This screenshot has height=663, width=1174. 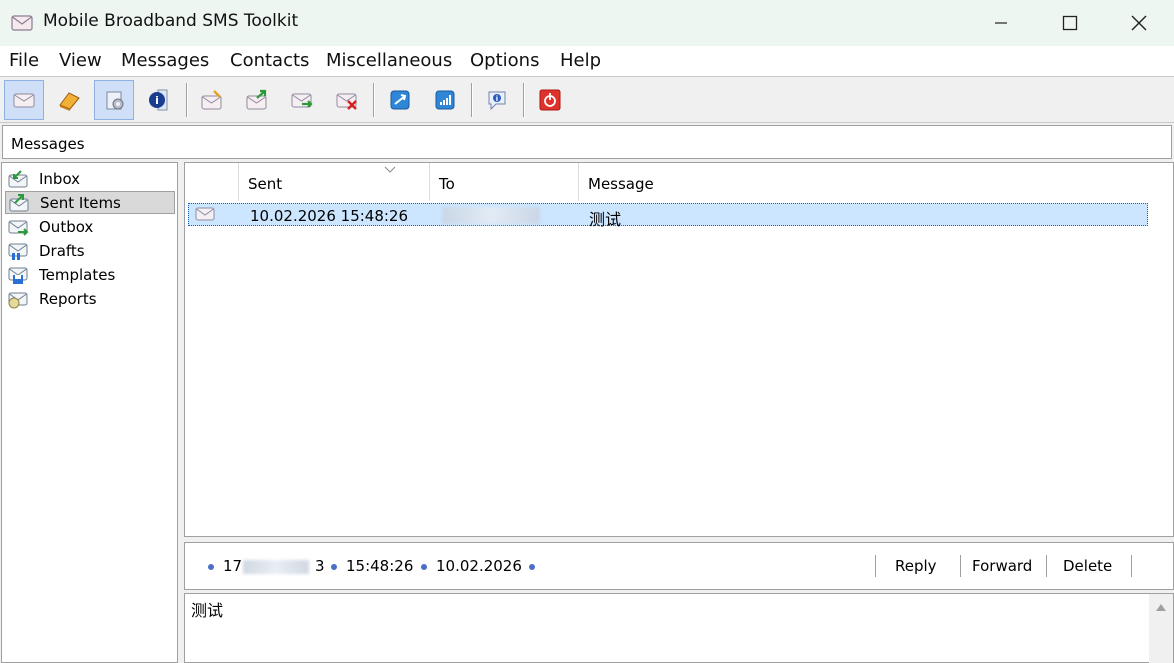 What do you see at coordinates (77, 274) in the screenshot?
I see `sidebar-item-label: Templates` at bounding box center [77, 274].